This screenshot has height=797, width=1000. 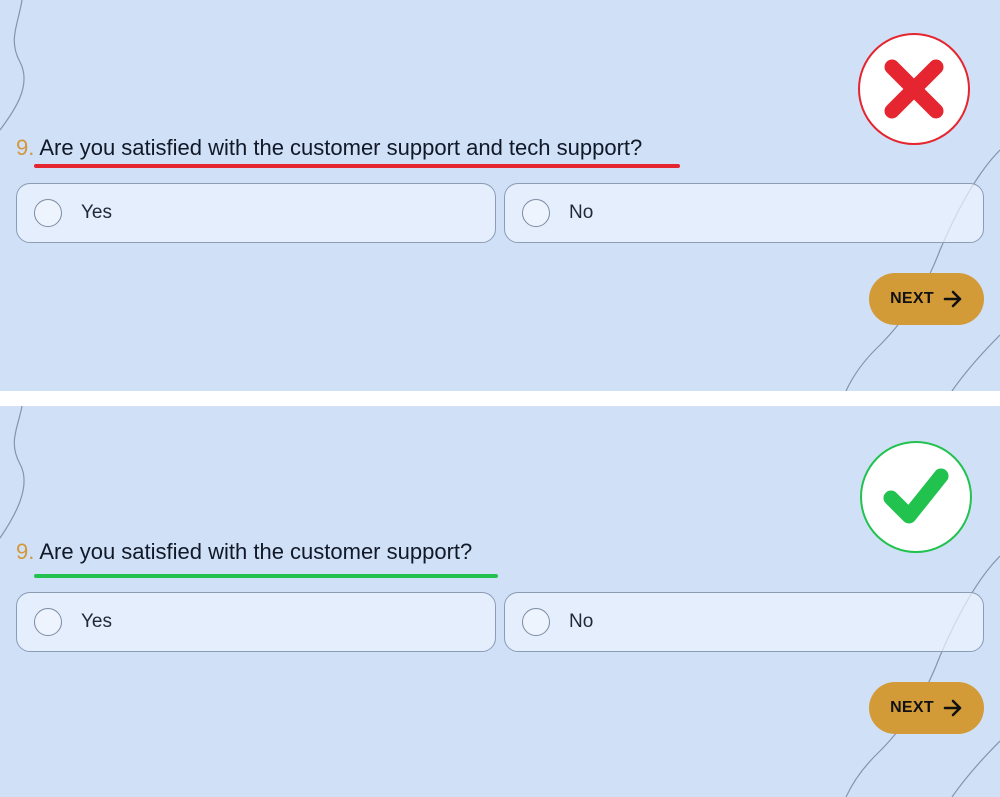 I want to click on question-underline-red, so click(x=357, y=166).